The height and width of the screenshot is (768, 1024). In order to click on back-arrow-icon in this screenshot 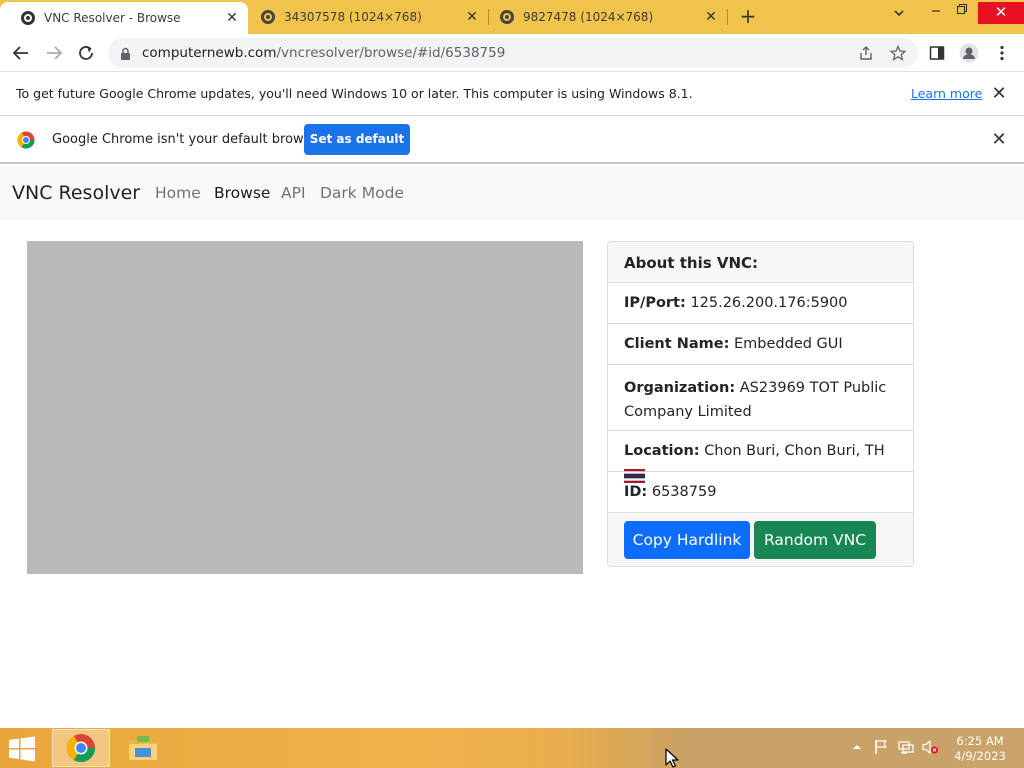, I will do `click(21, 53)`.